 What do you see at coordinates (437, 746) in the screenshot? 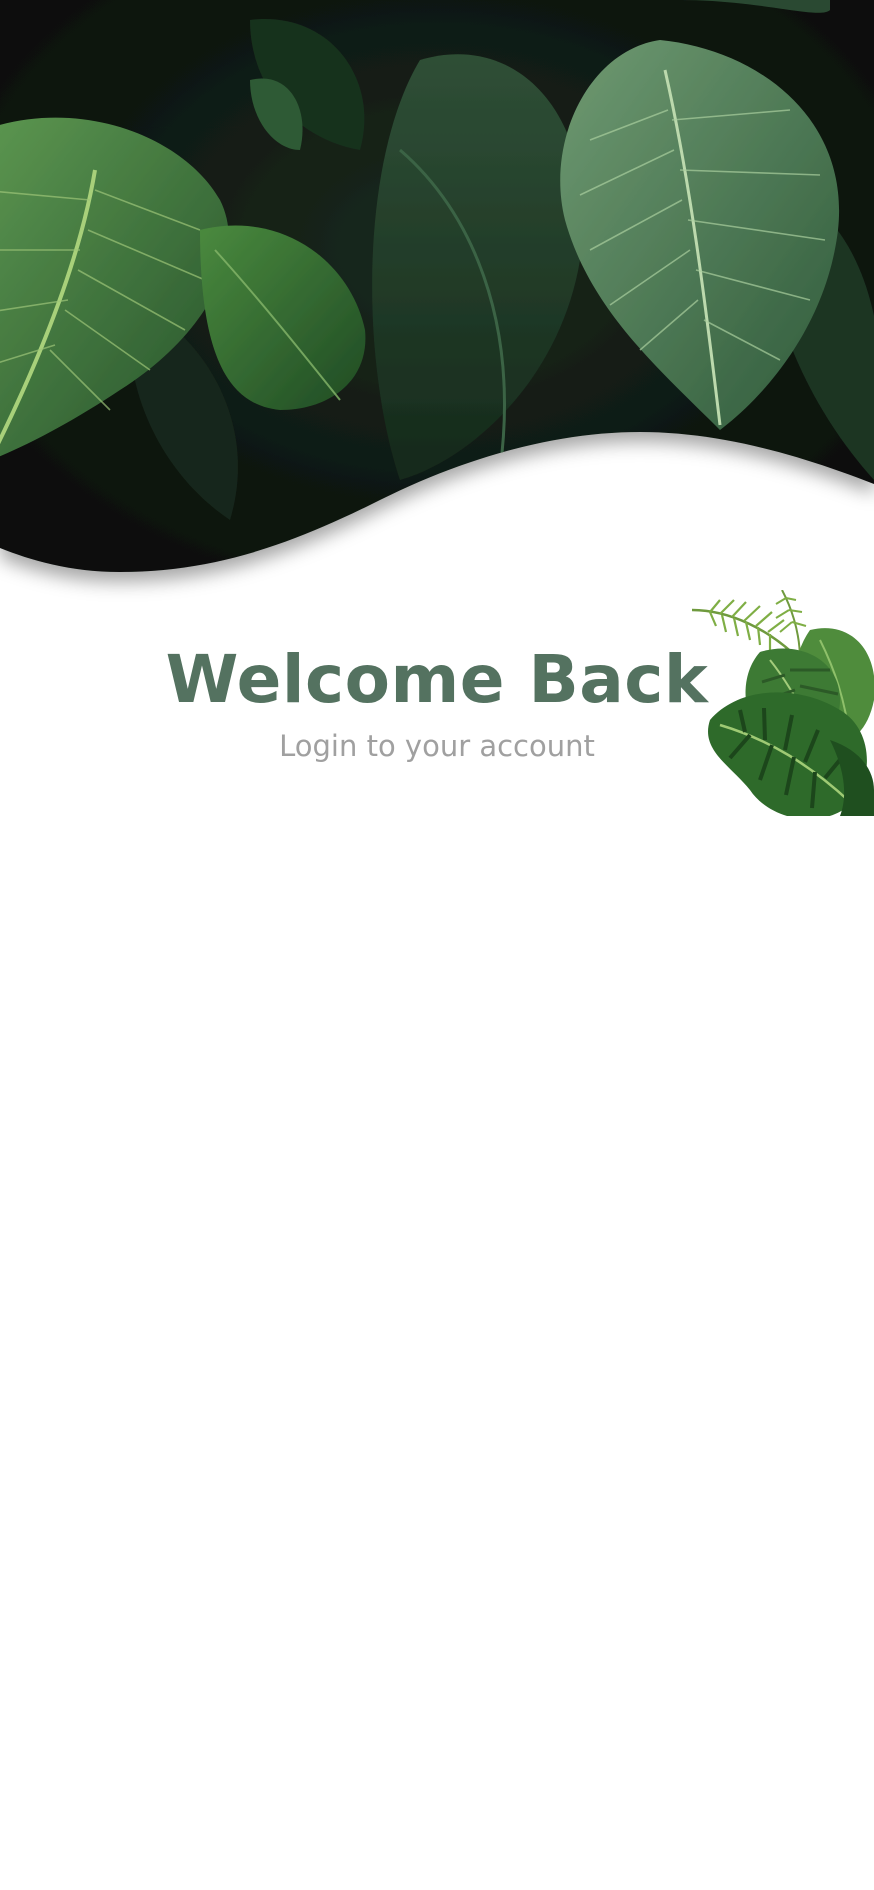
I see `page-subtitle: Login to your account` at bounding box center [437, 746].